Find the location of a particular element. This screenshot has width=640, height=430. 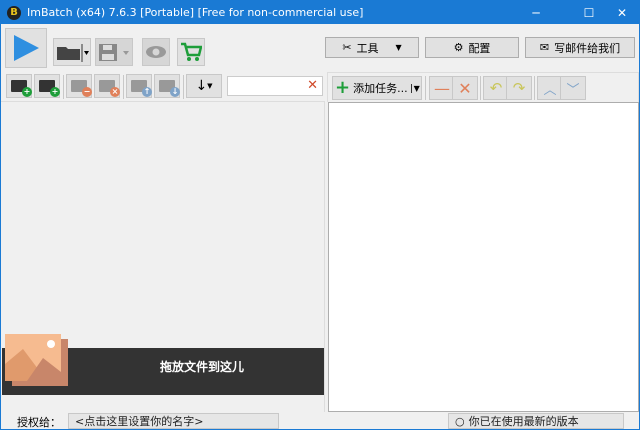

image-down-icon: ↓ is located at coordinates (169, 88).